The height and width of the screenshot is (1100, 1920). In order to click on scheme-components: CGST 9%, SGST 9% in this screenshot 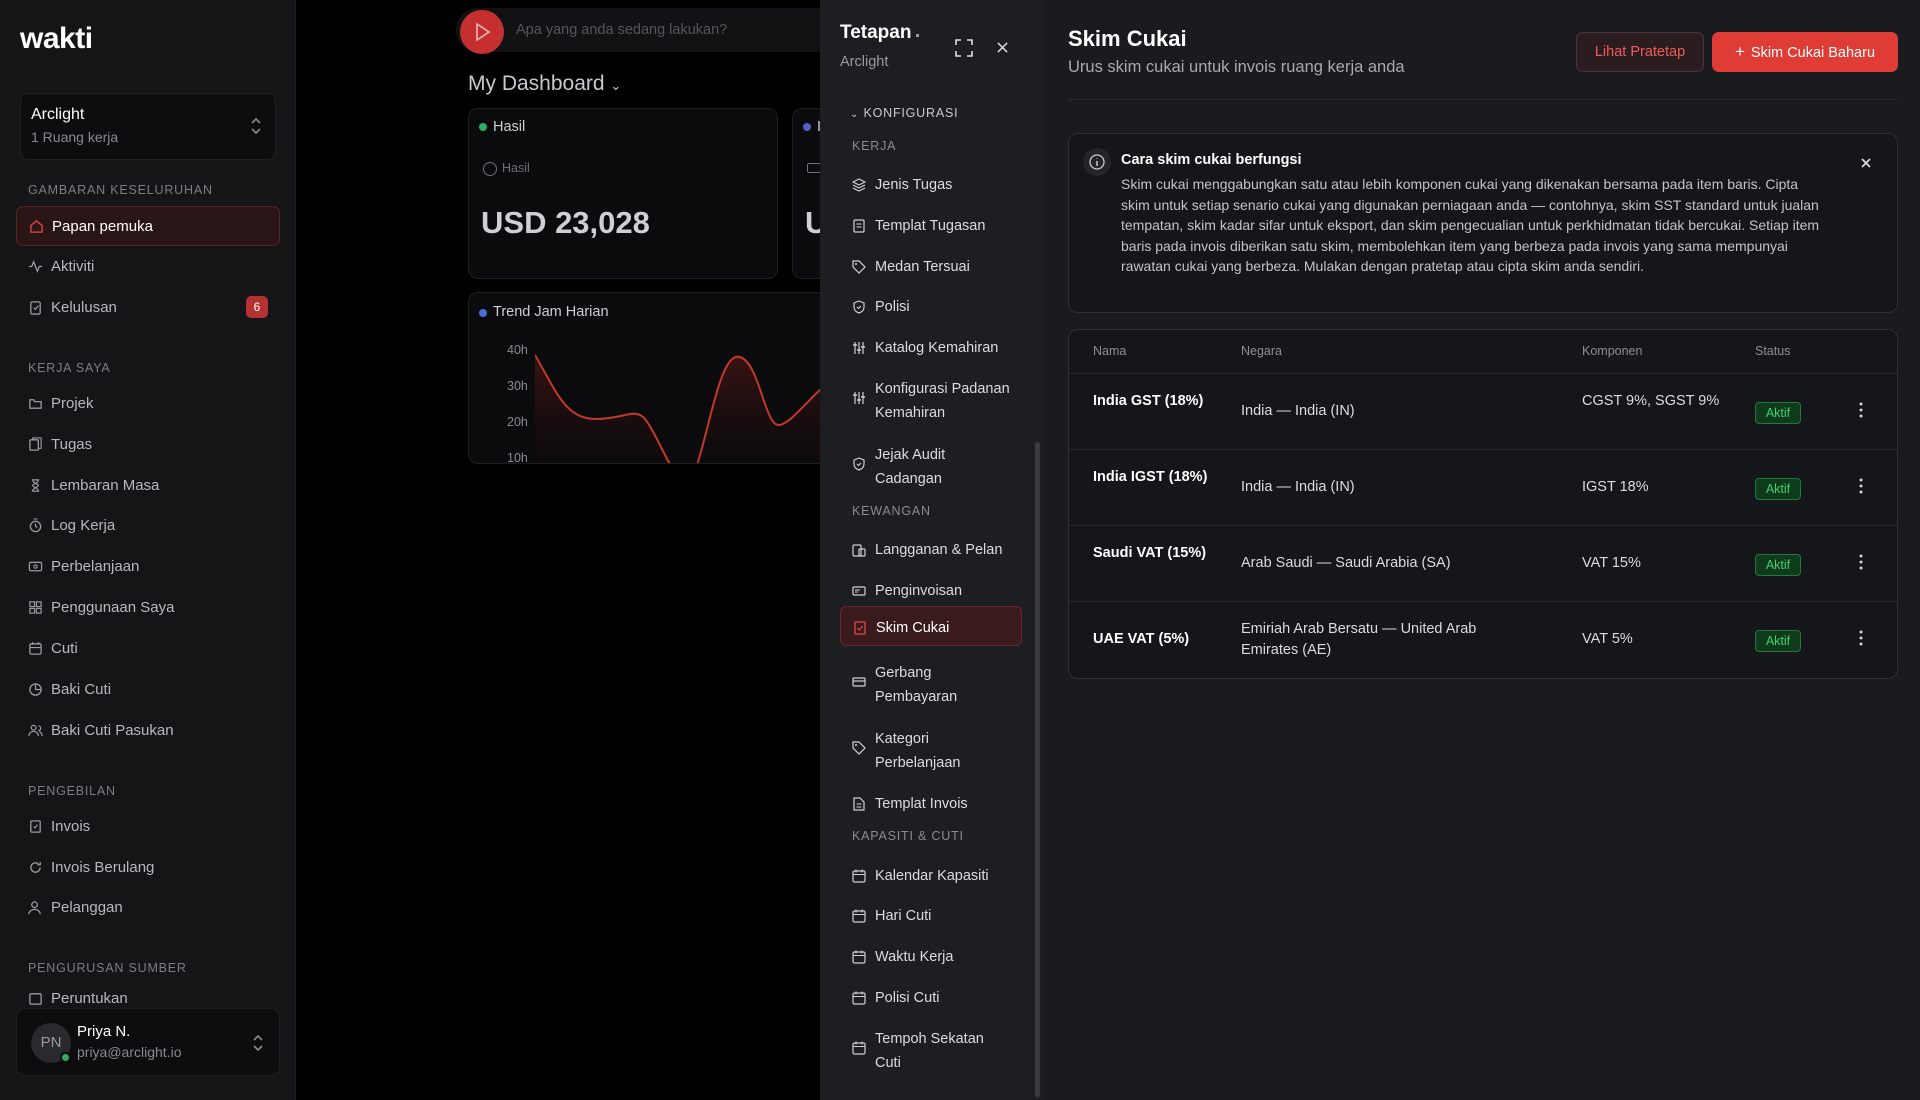, I will do `click(1651, 401)`.